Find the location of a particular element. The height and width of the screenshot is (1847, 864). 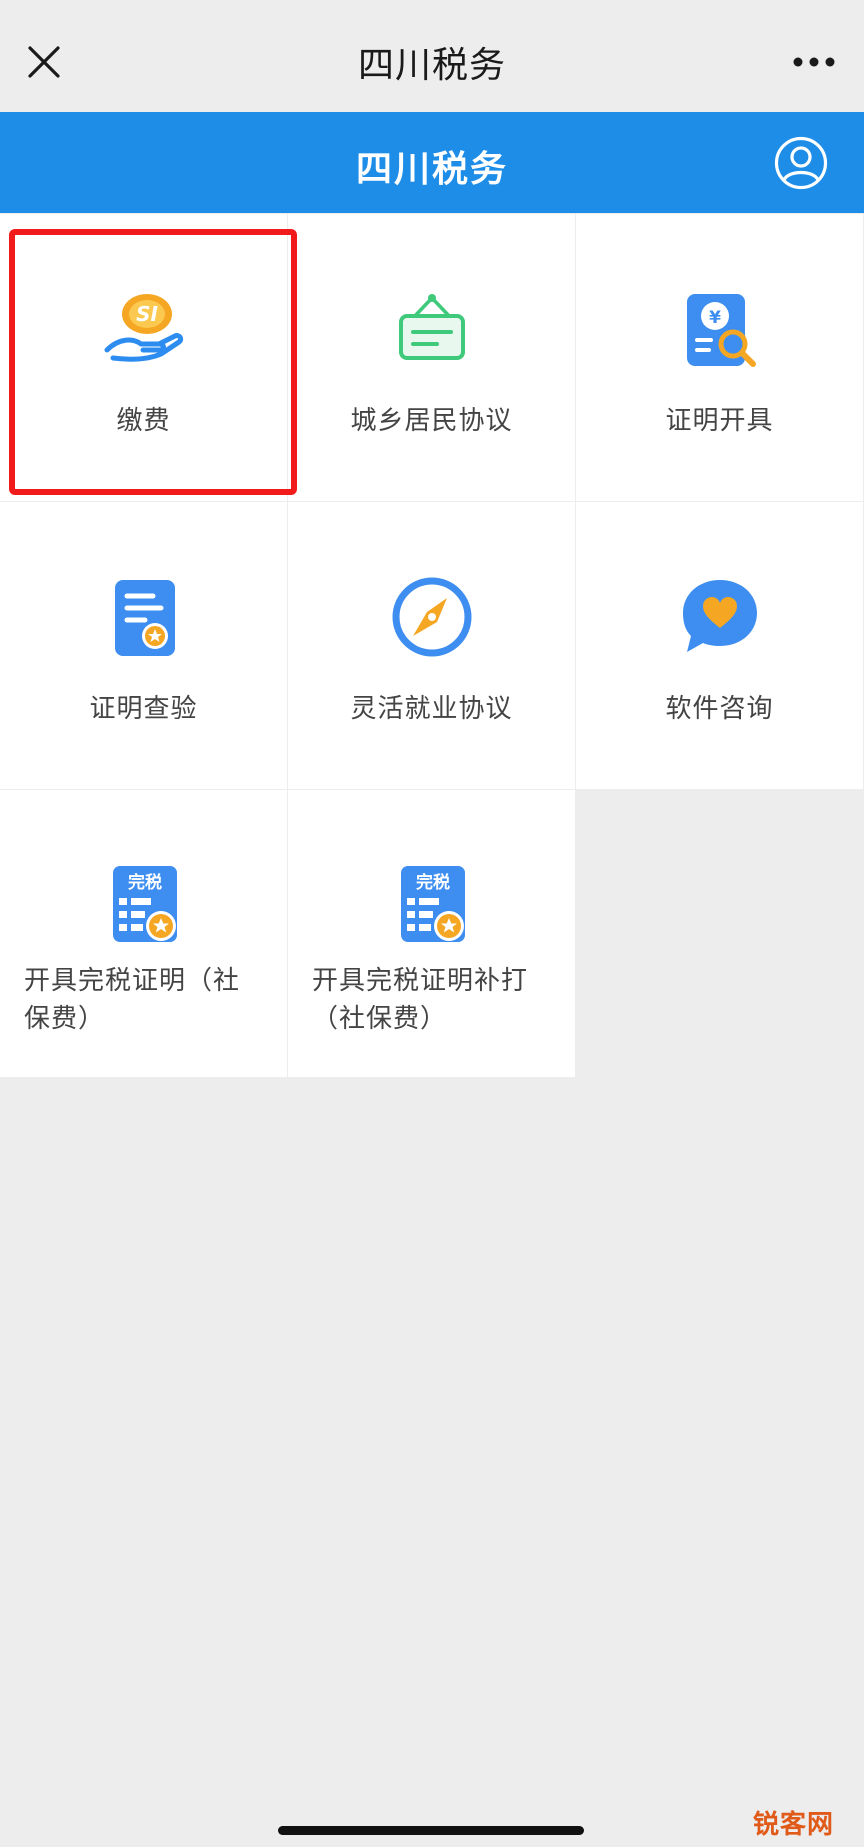

tax-certificate-icon: 完税 is located at coordinates (144, 904).